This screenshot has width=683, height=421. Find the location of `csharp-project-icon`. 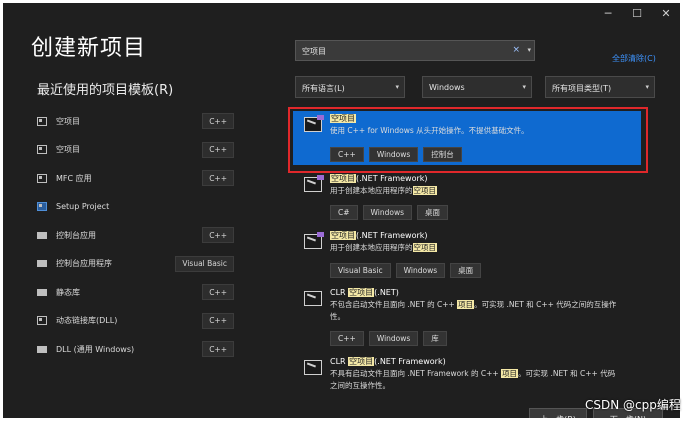

csharp-project-icon is located at coordinates (314, 183).